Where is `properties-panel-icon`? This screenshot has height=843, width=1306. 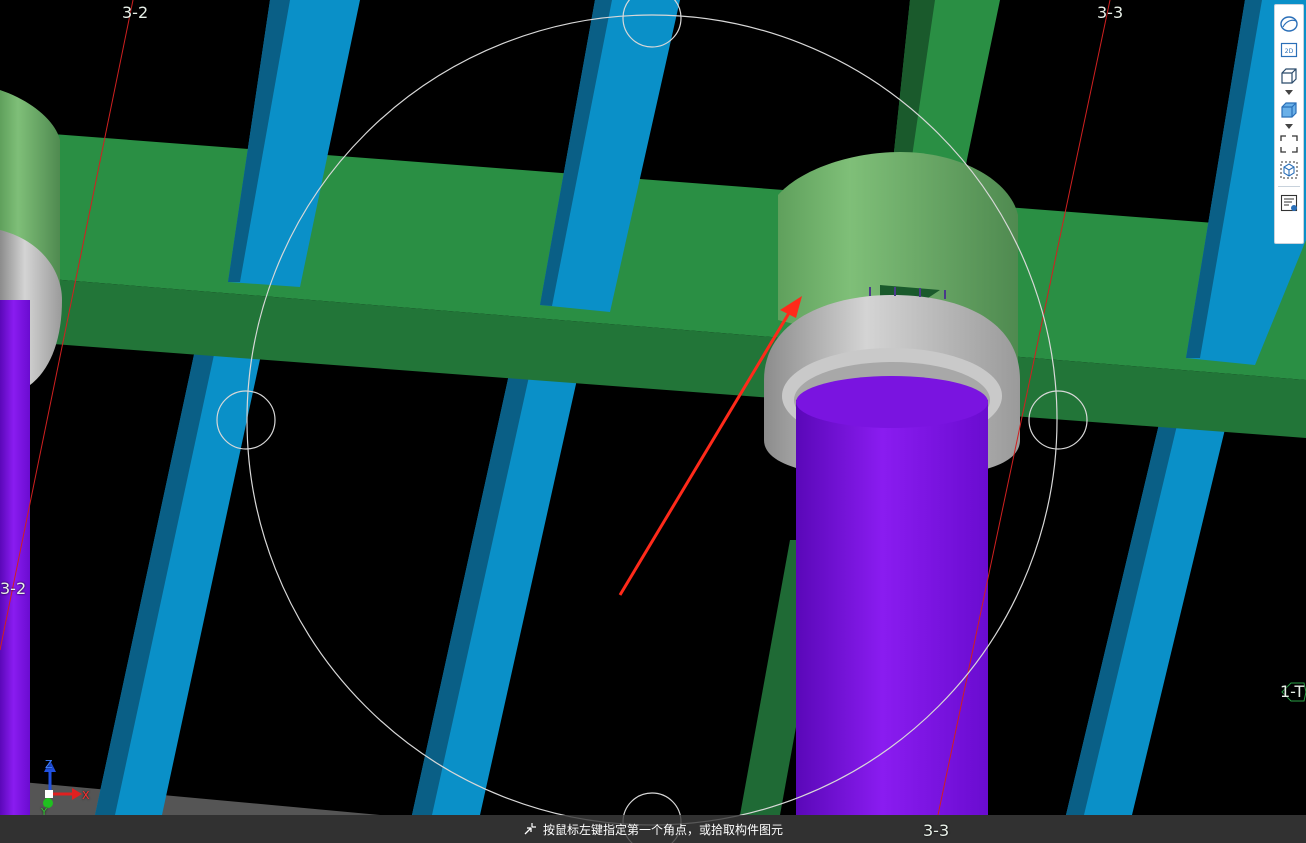 properties-panel-icon is located at coordinates (1289, 203).